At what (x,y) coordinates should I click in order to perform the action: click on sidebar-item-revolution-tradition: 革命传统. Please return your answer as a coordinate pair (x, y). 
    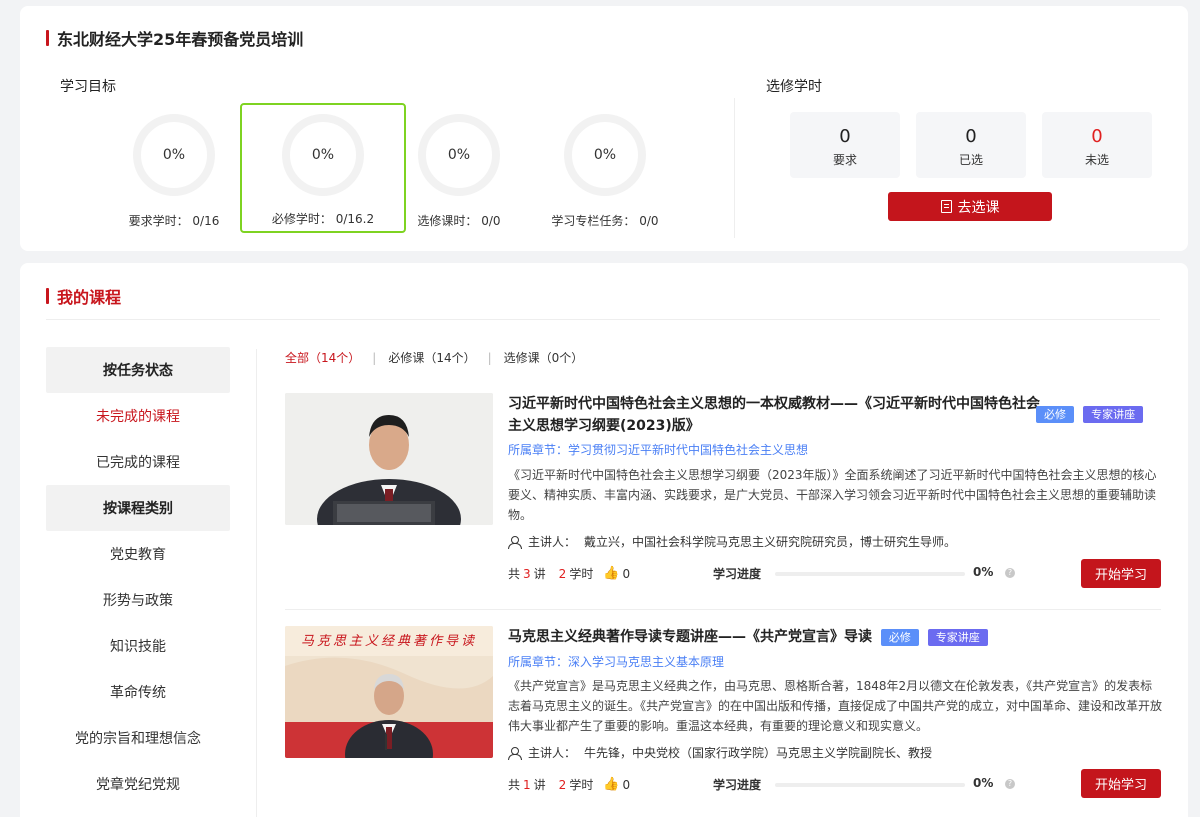
    Looking at the image, I should click on (138, 692).